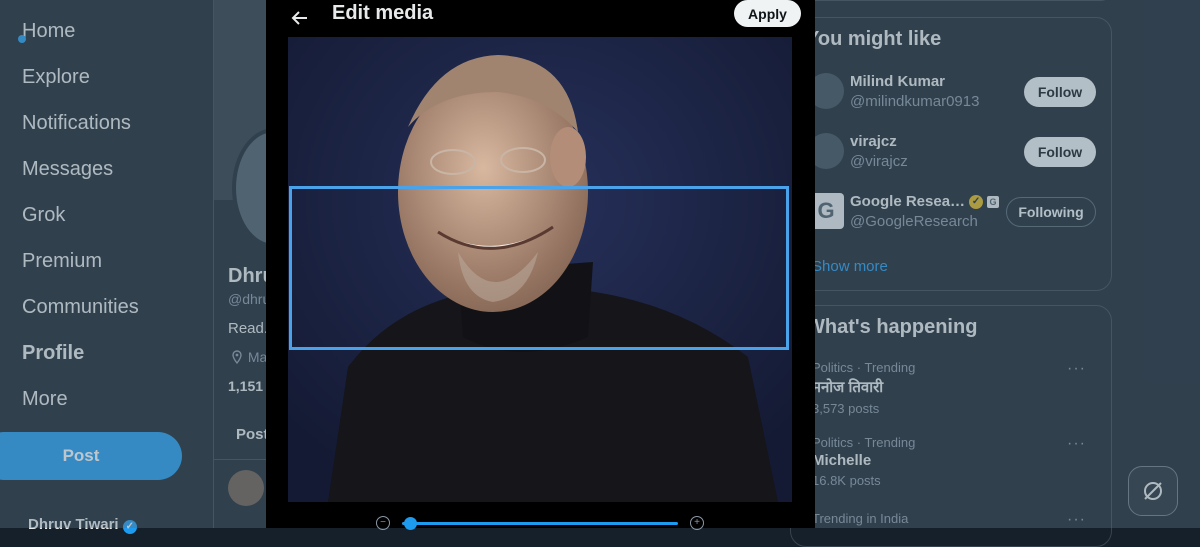 The image size is (1200, 547). Describe the element at coordinates (539, 268) in the screenshot. I see `crop-frame` at that location.